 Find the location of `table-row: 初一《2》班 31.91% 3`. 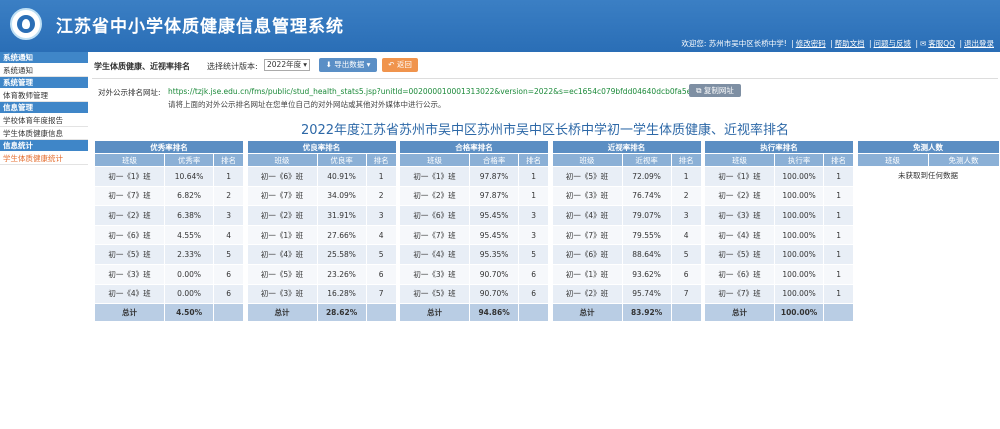

table-row: 初一《2》班 31.91% 3 is located at coordinates (321, 215).